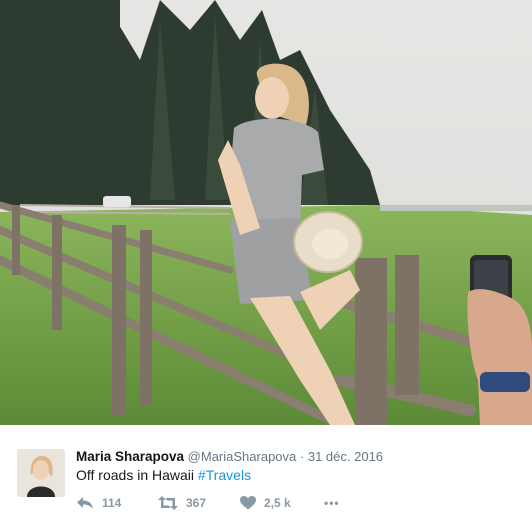 The image size is (532, 528). I want to click on reply-icon, so click(85, 503).